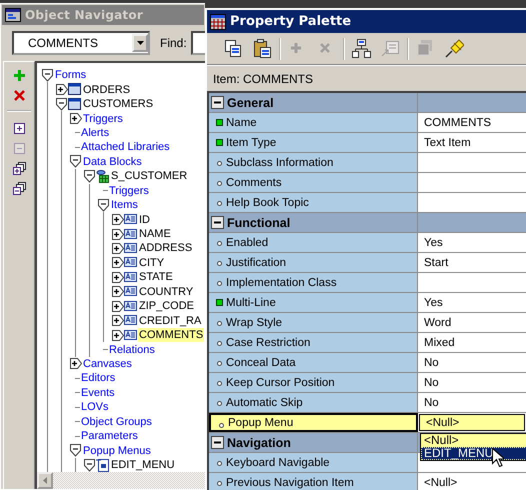 The image size is (526, 490). Describe the element at coordinates (441, 482) in the screenshot. I see `property-value: <Null>` at that location.